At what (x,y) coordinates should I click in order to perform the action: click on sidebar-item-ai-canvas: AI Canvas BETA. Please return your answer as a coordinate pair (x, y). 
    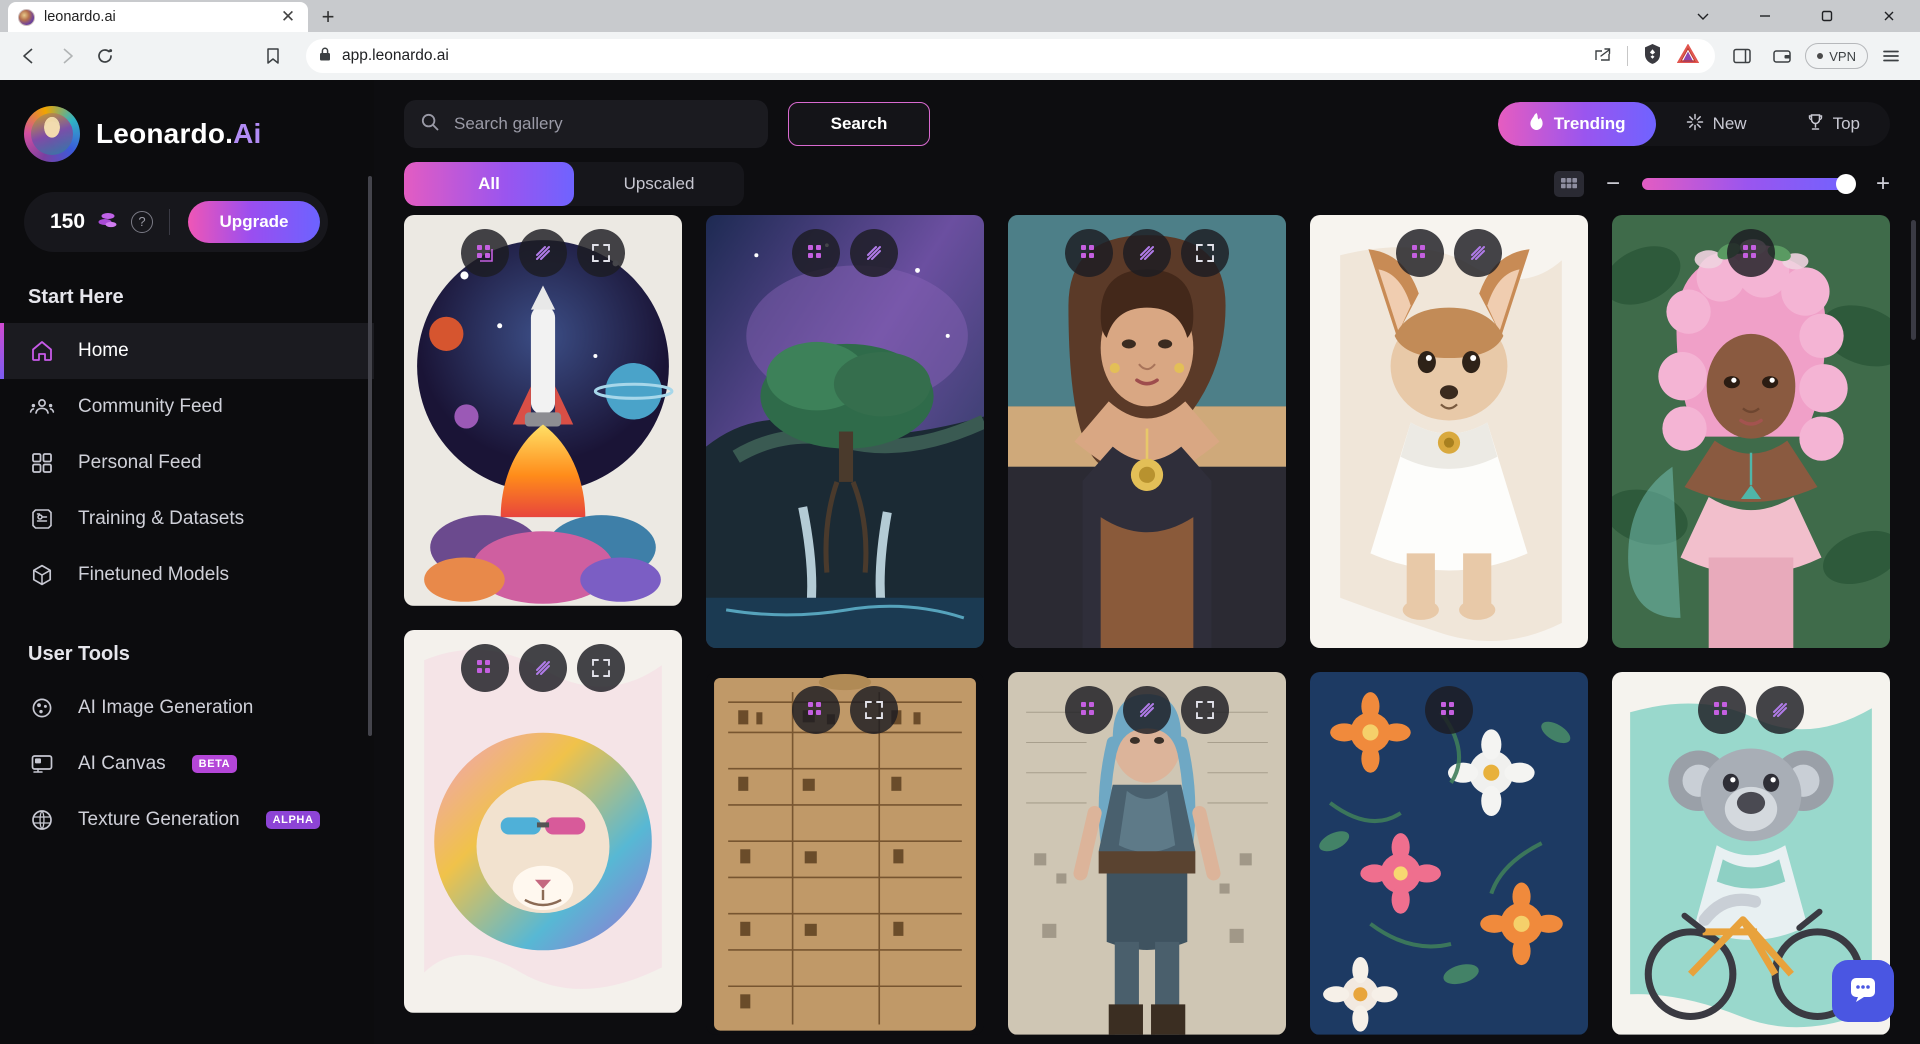
    Looking at the image, I should click on (187, 764).